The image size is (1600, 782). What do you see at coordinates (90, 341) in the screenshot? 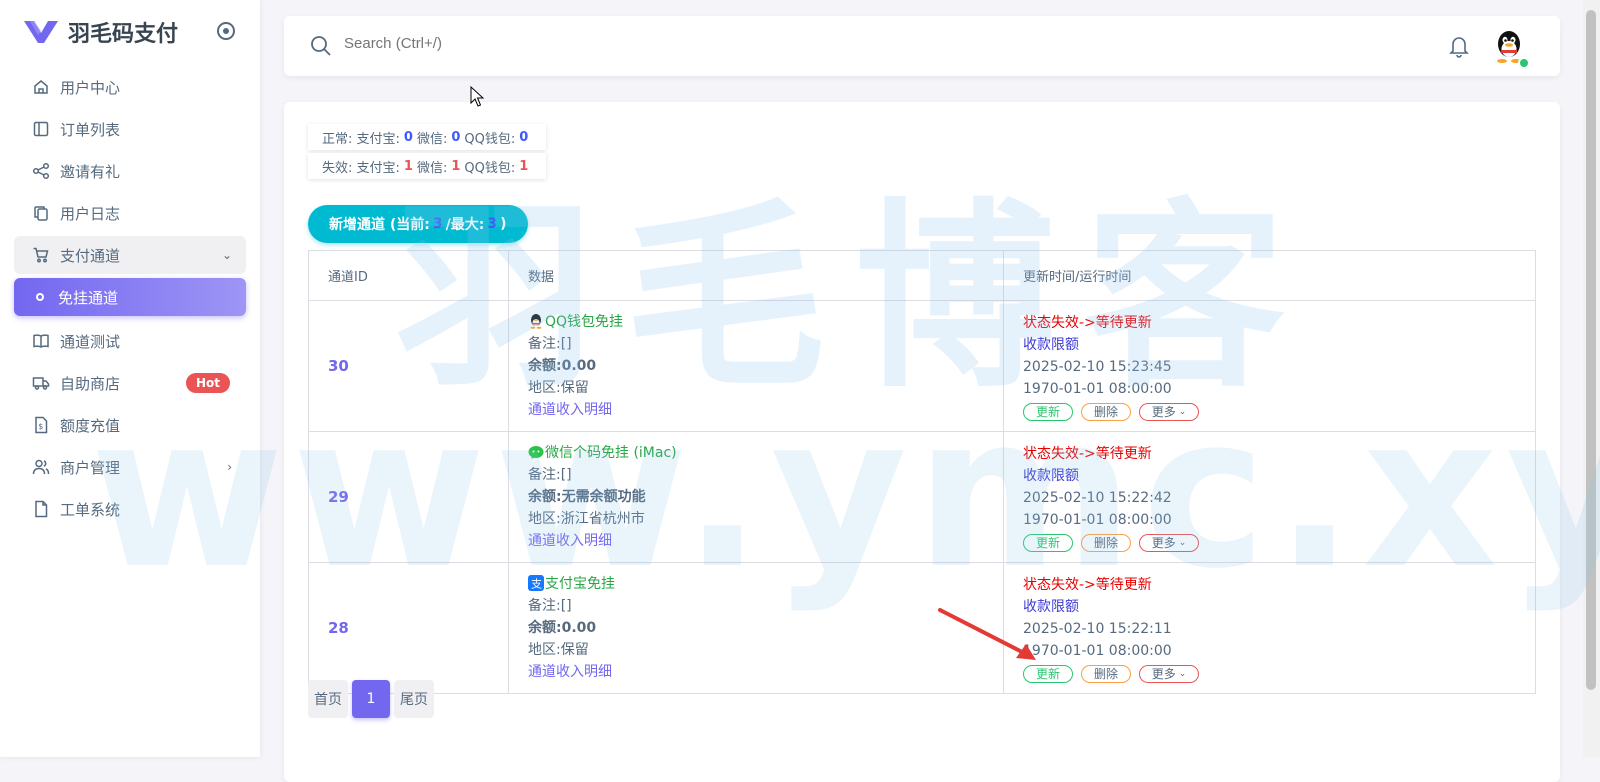
I see `sidebar-item-label: 通道测试` at bounding box center [90, 341].